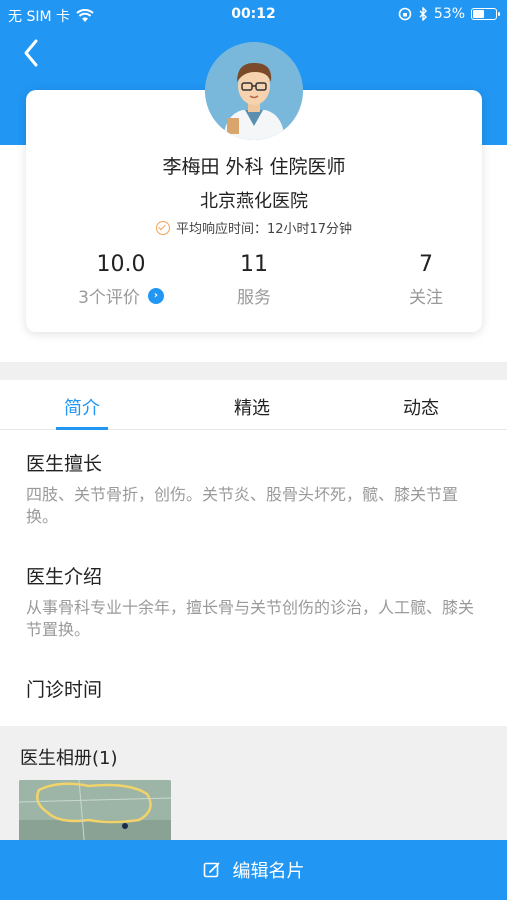 Image resolution: width=507 pixels, height=900 pixels. Describe the element at coordinates (254, 167) in the screenshot. I see `doctor-name-title: 李梅田 外科 住院医师` at that location.